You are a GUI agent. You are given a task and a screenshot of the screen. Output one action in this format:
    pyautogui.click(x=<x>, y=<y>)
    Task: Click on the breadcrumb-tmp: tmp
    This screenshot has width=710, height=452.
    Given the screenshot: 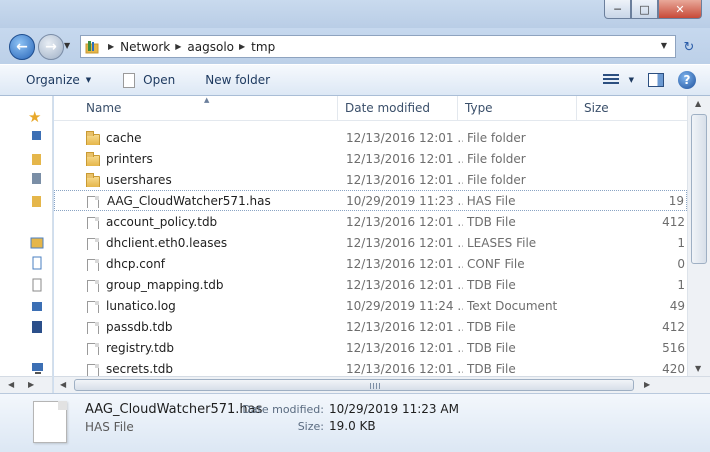 What is the action you would take?
    pyautogui.click(x=263, y=47)
    